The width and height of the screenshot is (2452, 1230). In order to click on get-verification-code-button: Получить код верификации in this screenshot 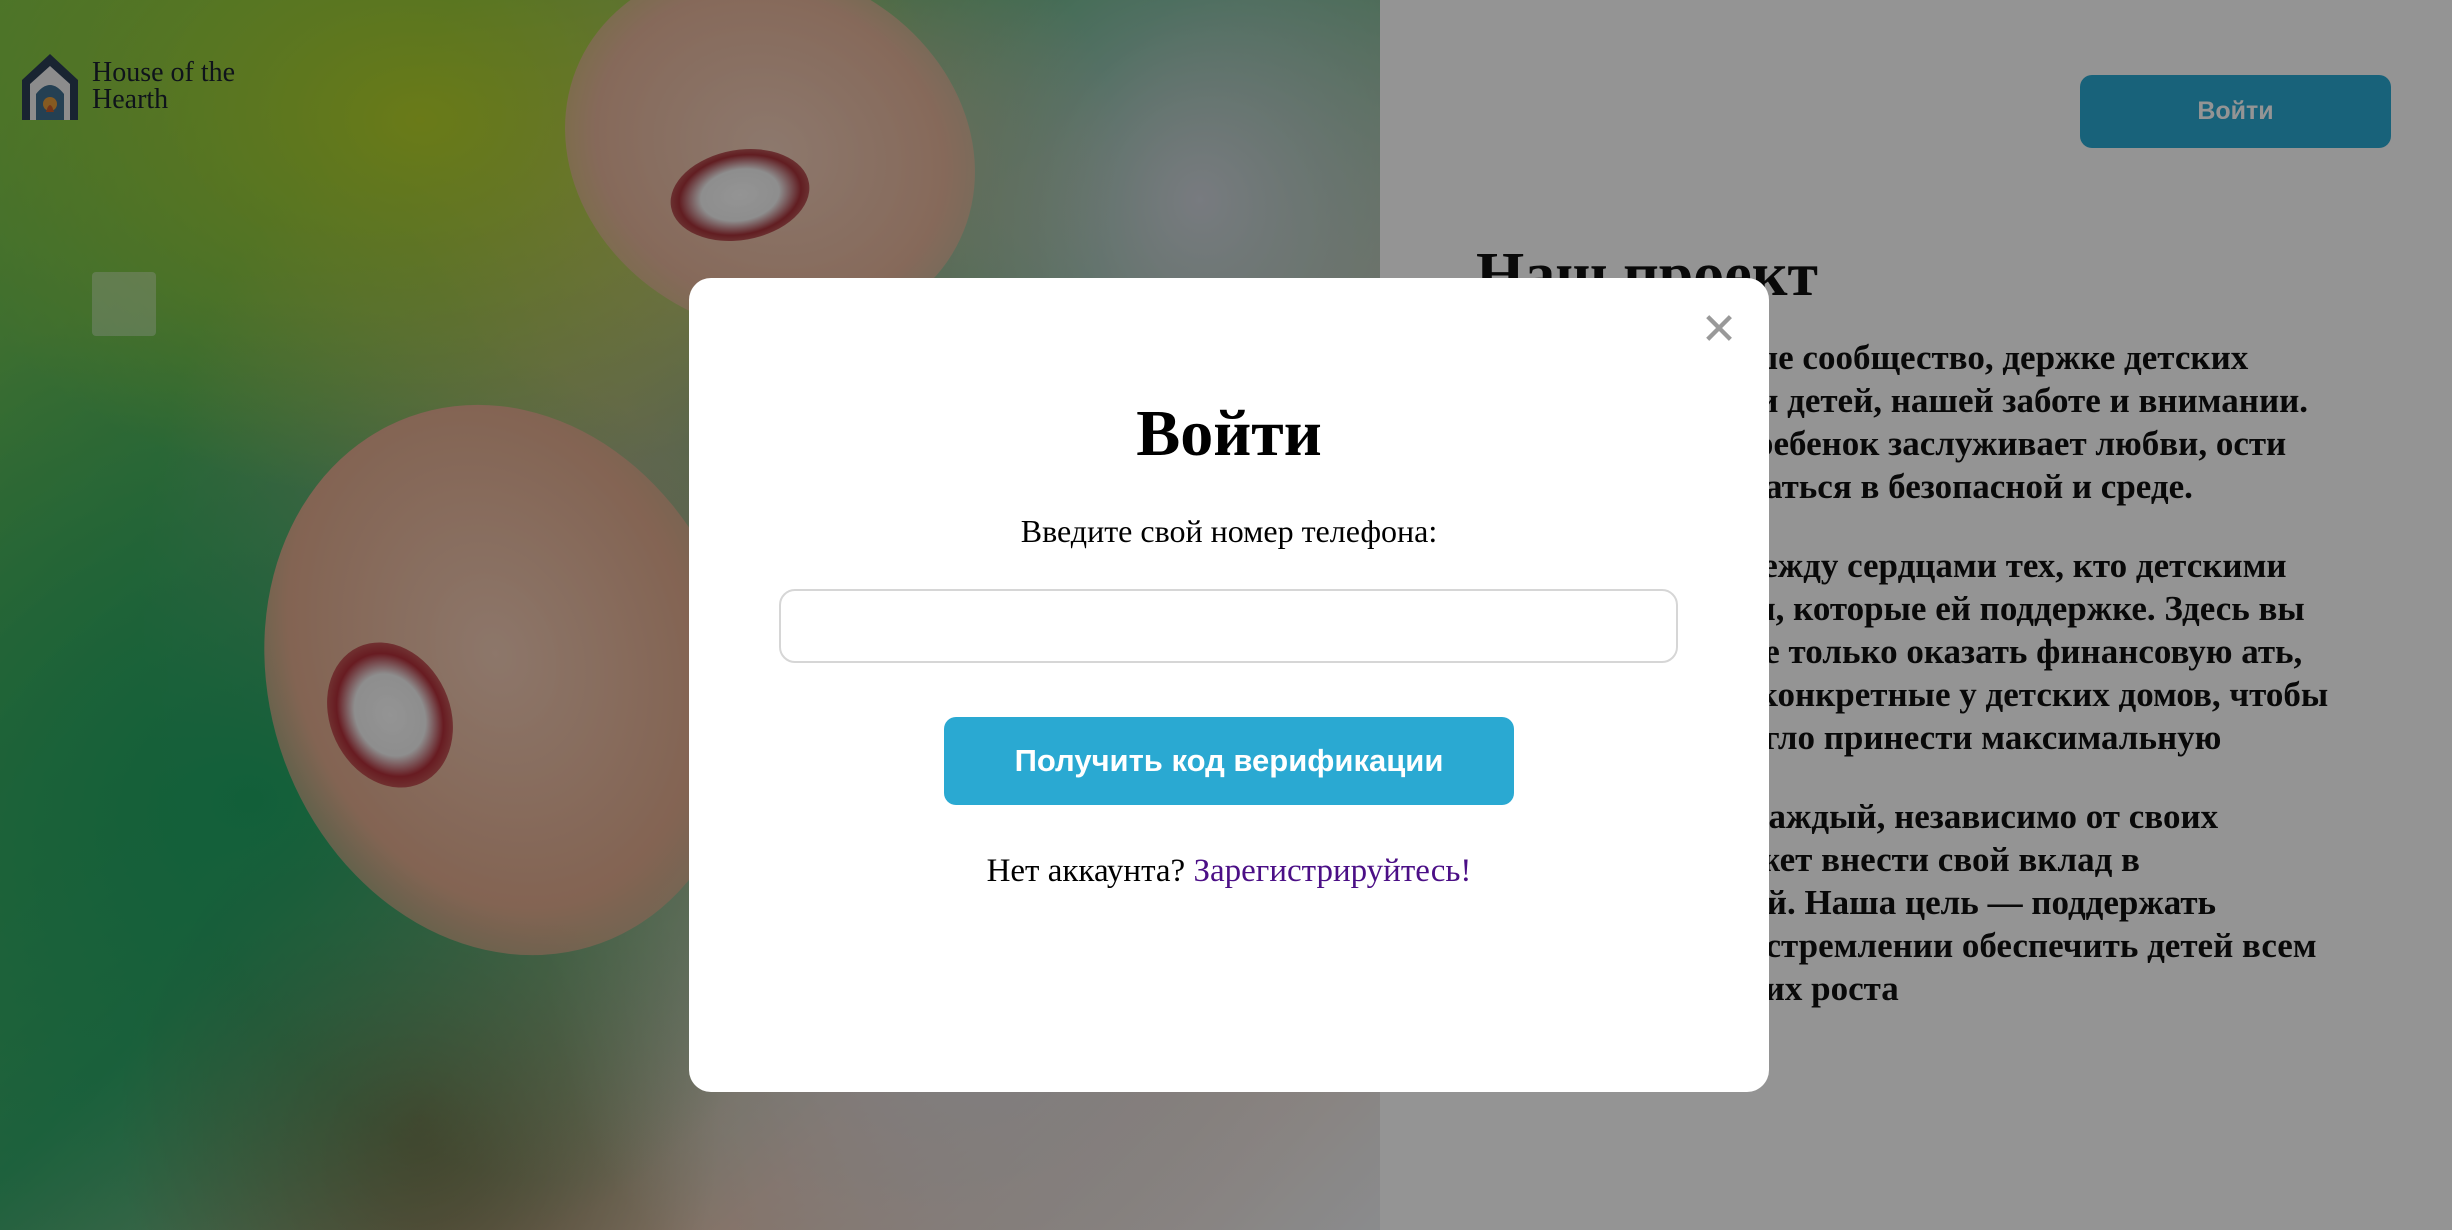, I will do `click(1229, 761)`.